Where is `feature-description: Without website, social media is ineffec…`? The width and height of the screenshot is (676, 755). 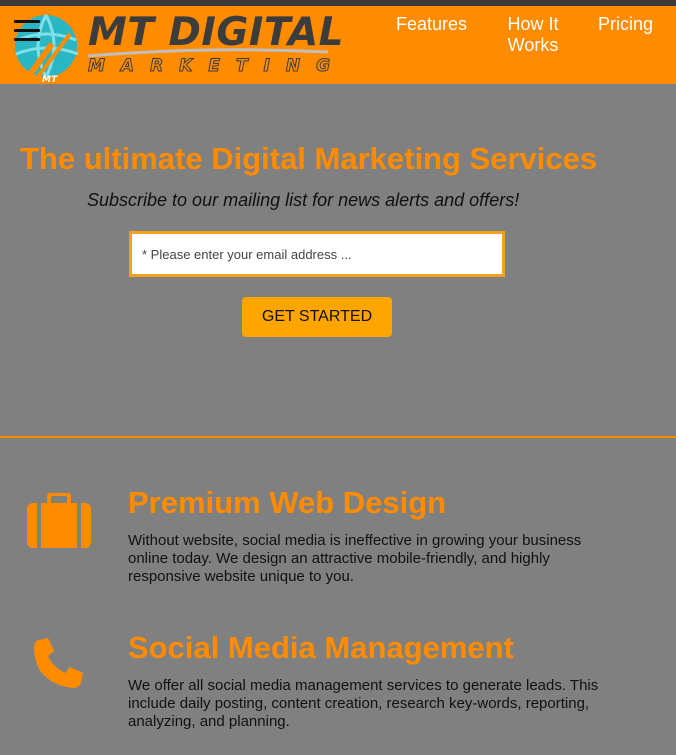
feature-description: Without website, social media is ineffec… is located at coordinates (355, 558).